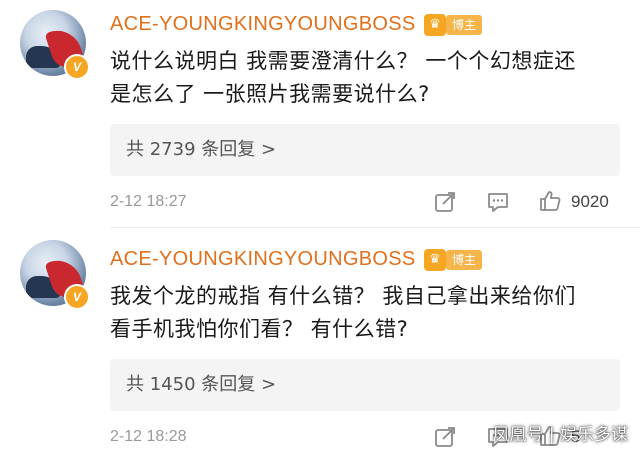 The height and width of the screenshot is (451, 640). I want to click on comment-text: 说什么说明白 我需要澄清什么？ 一个个幻想症还 是怎么了 一张照片我需要说什么?, so click(365, 78).